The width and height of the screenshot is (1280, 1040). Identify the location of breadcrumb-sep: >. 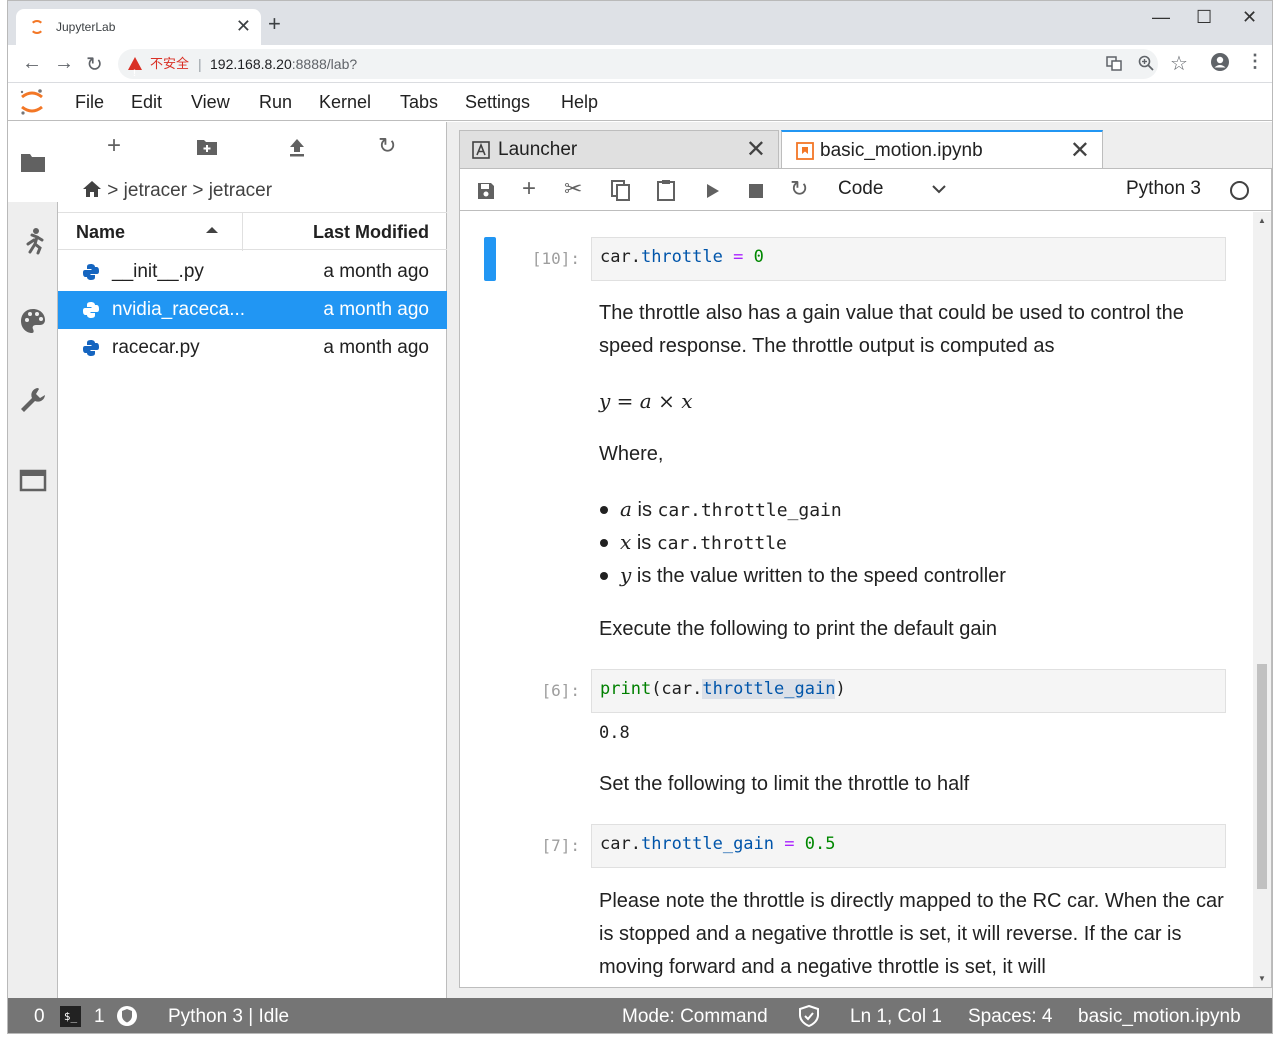
(198, 190).